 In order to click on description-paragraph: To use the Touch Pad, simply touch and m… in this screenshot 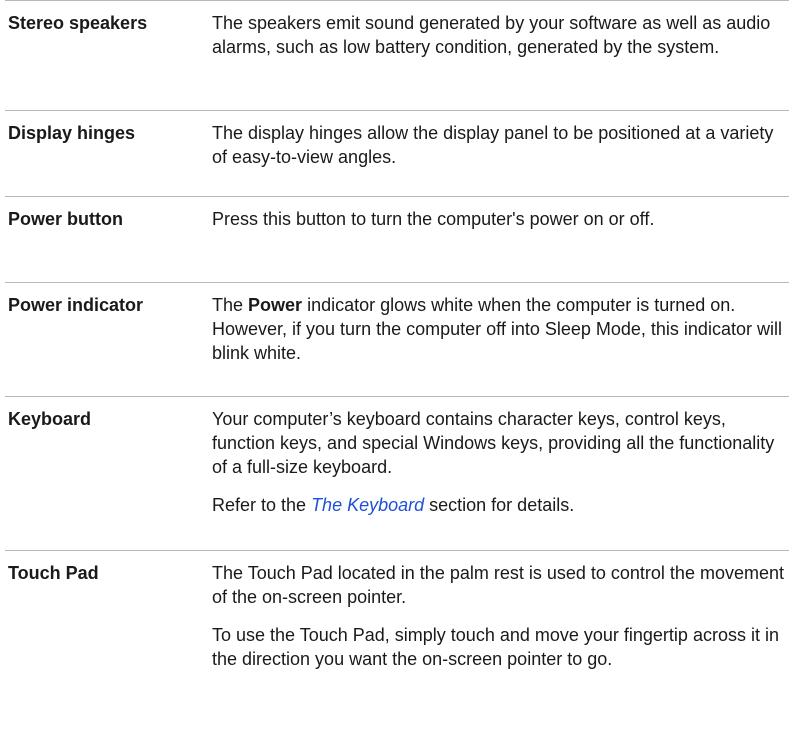, I will do `click(495, 647)`.